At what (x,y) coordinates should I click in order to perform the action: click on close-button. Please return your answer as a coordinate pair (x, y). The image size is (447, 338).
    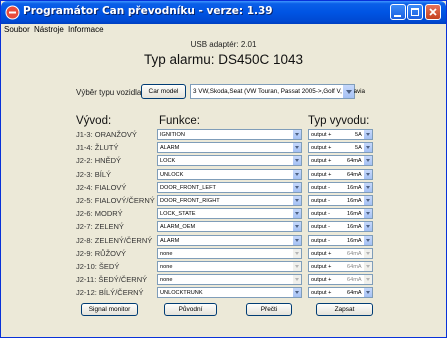
    Looking at the image, I should click on (433, 12).